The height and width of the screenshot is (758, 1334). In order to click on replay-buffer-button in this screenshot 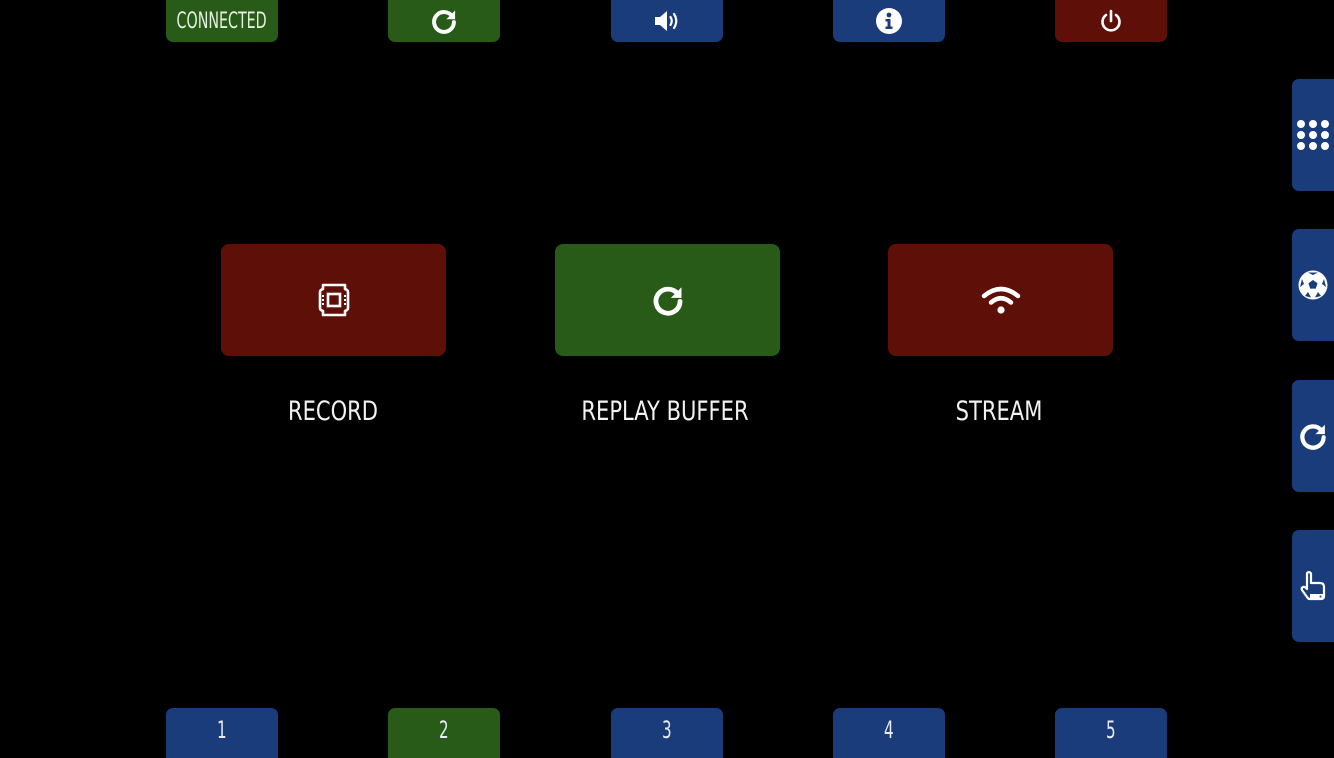, I will do `click(667, 300)`.